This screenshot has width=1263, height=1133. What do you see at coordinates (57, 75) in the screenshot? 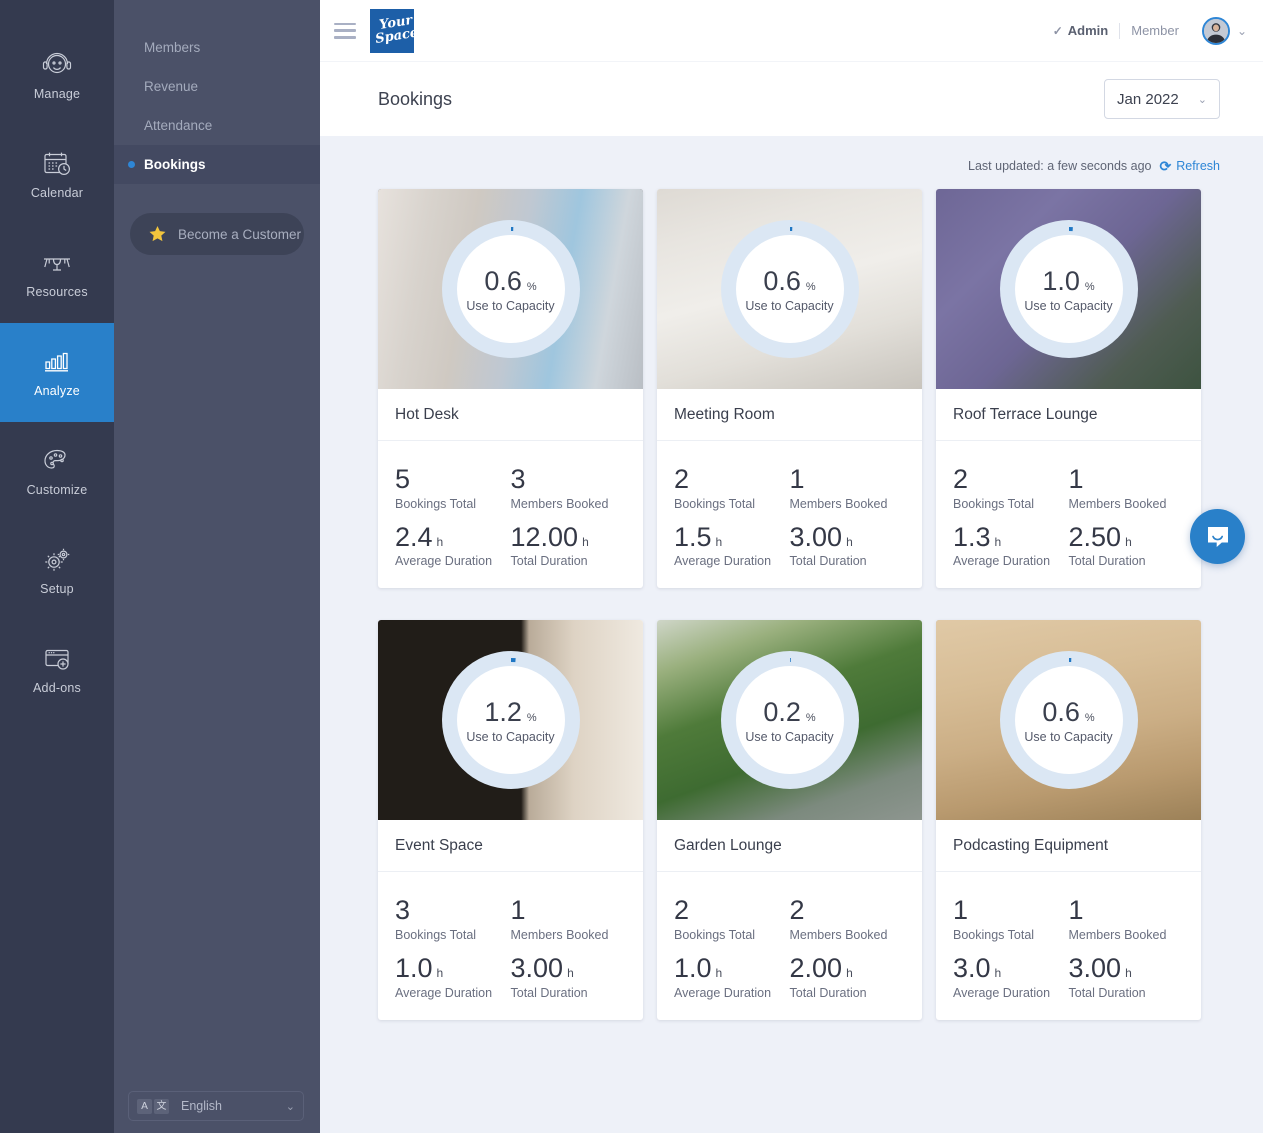
I see `rail-item-manage: Manage` at bounding box center [57, 75].